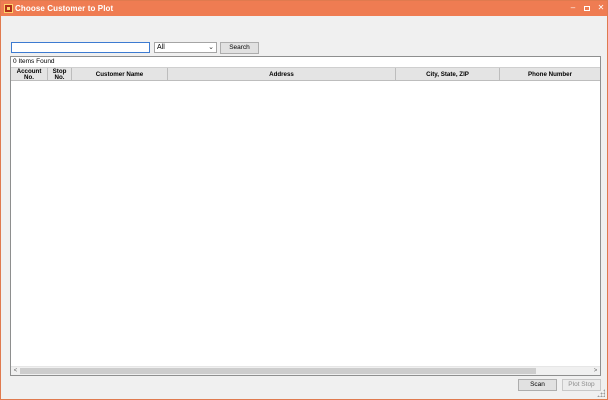 The image size is (608, 400). I want to click on column-city-state-zip: City, State, ZIP, so click(448, 74).